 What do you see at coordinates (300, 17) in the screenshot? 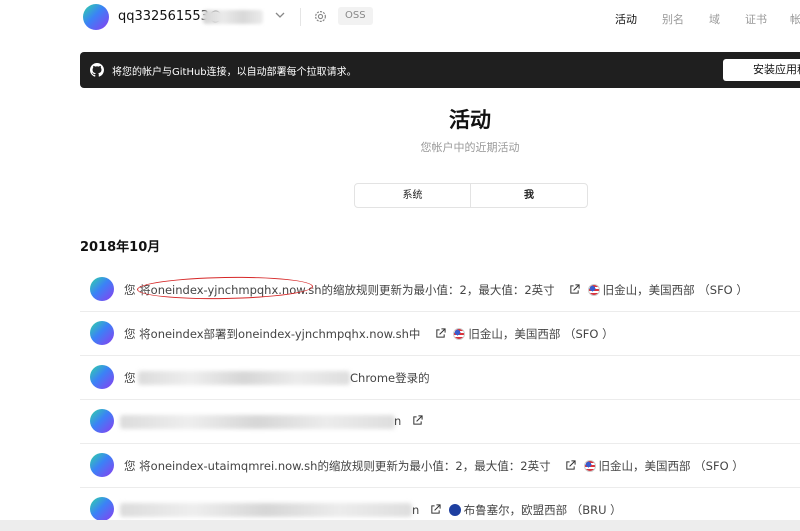
I see `header-divider` at bounding box center [300, 17].